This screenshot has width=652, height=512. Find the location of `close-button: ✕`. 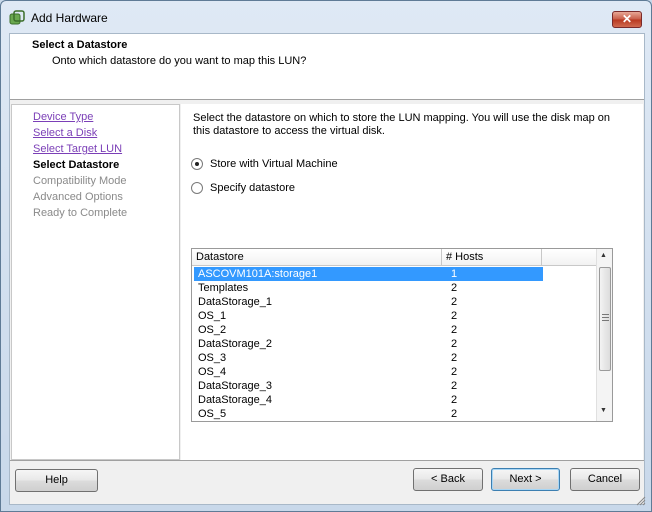

close-button: ✕ is located at coordinates (627, 19).